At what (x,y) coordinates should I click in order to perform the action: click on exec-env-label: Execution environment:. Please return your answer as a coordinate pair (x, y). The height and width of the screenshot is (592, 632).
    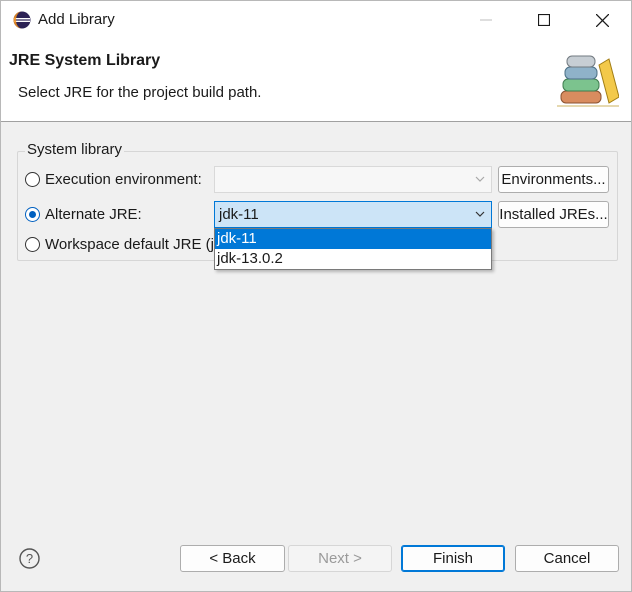
    Looking at the image, I should click on (123, 179).